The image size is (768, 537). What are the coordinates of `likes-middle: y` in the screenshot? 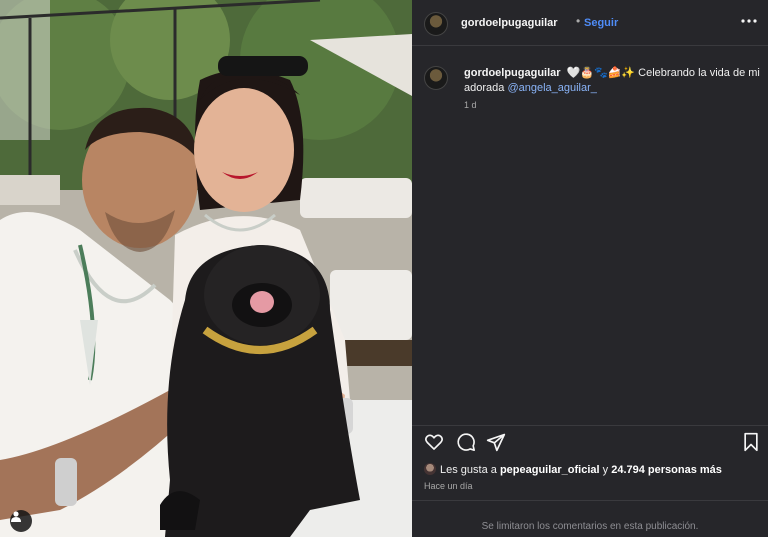 It's located at (605, 470).